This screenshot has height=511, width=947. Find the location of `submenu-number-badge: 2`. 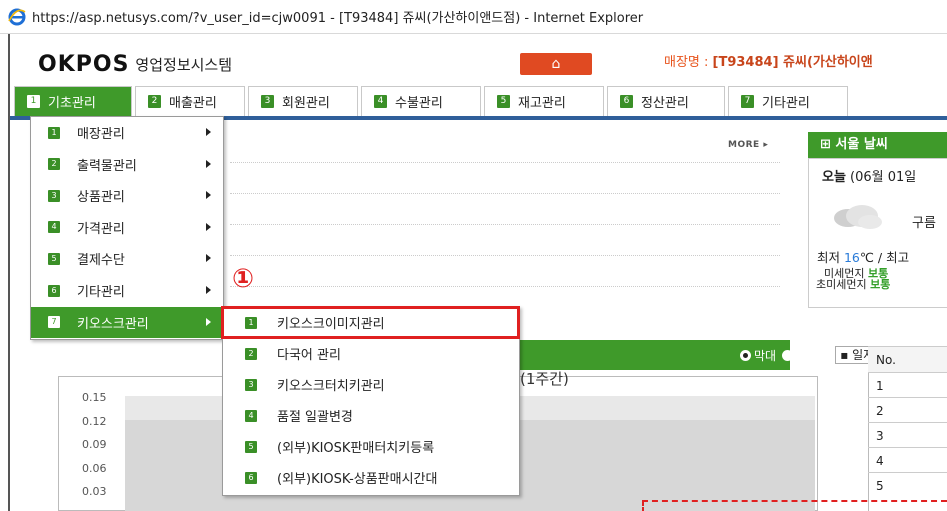

submenu-number-badge: 2 is located at coordinates (251, 353).